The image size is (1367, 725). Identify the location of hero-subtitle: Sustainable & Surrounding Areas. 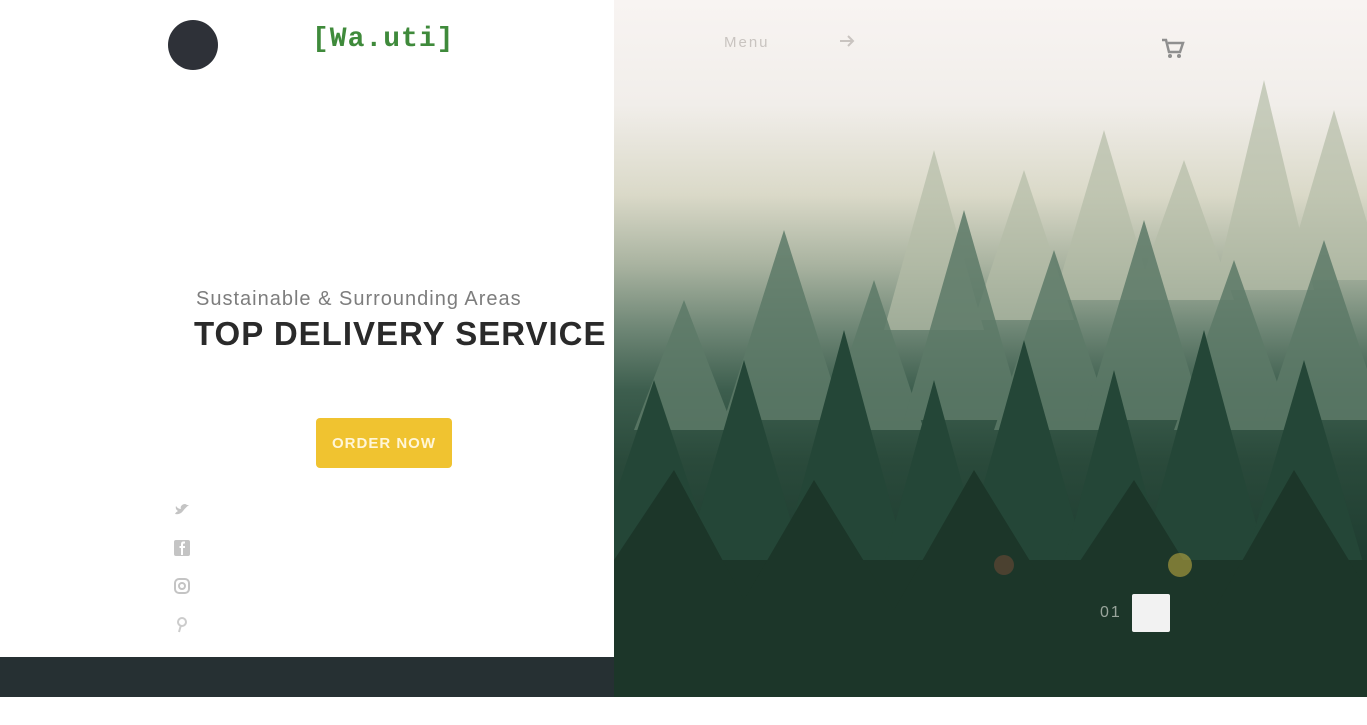
(359, 299).